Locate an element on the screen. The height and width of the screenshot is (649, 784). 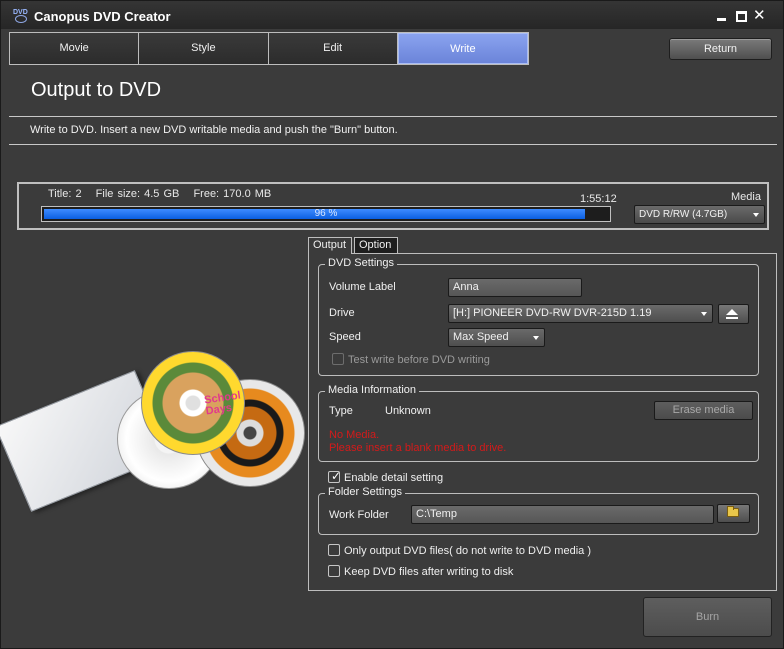
step-write: Write is located at coordinates (462, 48).